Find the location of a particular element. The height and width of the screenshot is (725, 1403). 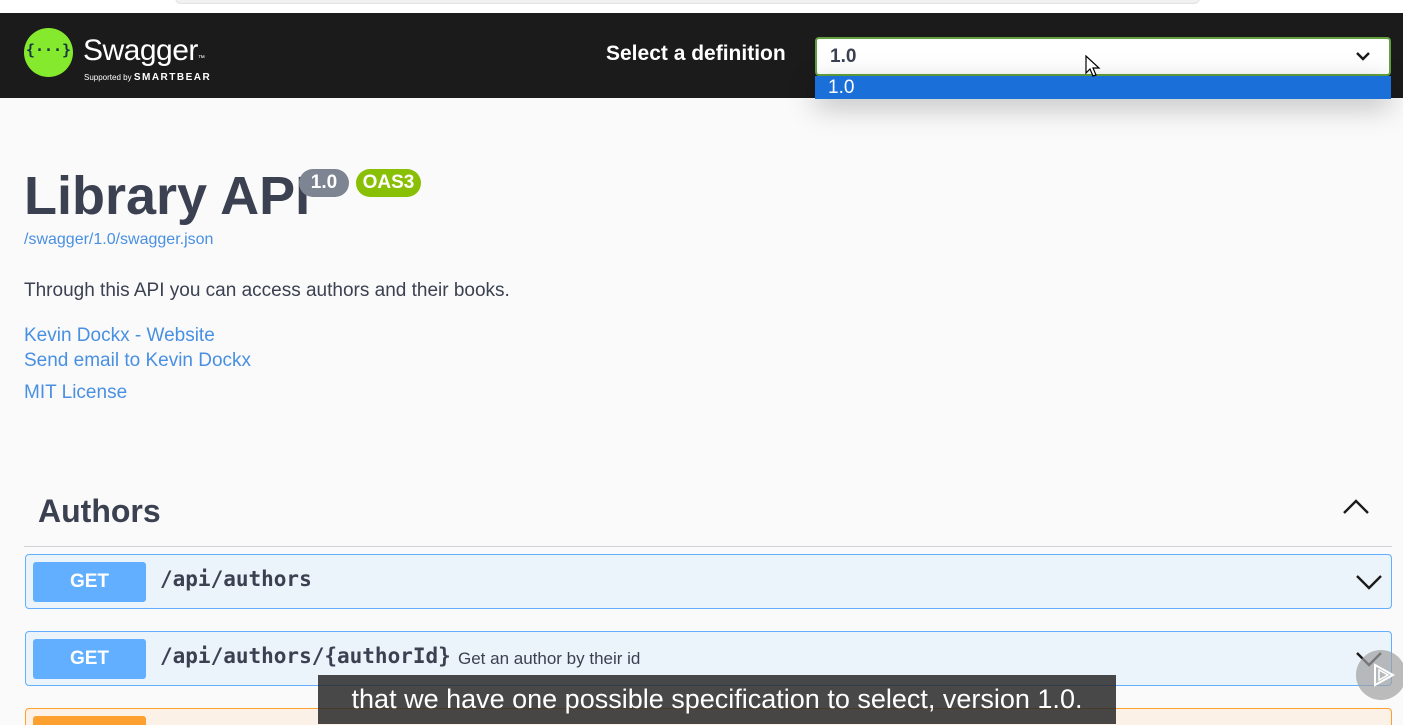

operation-path: /api/authors is located at coordinates (236, 579).